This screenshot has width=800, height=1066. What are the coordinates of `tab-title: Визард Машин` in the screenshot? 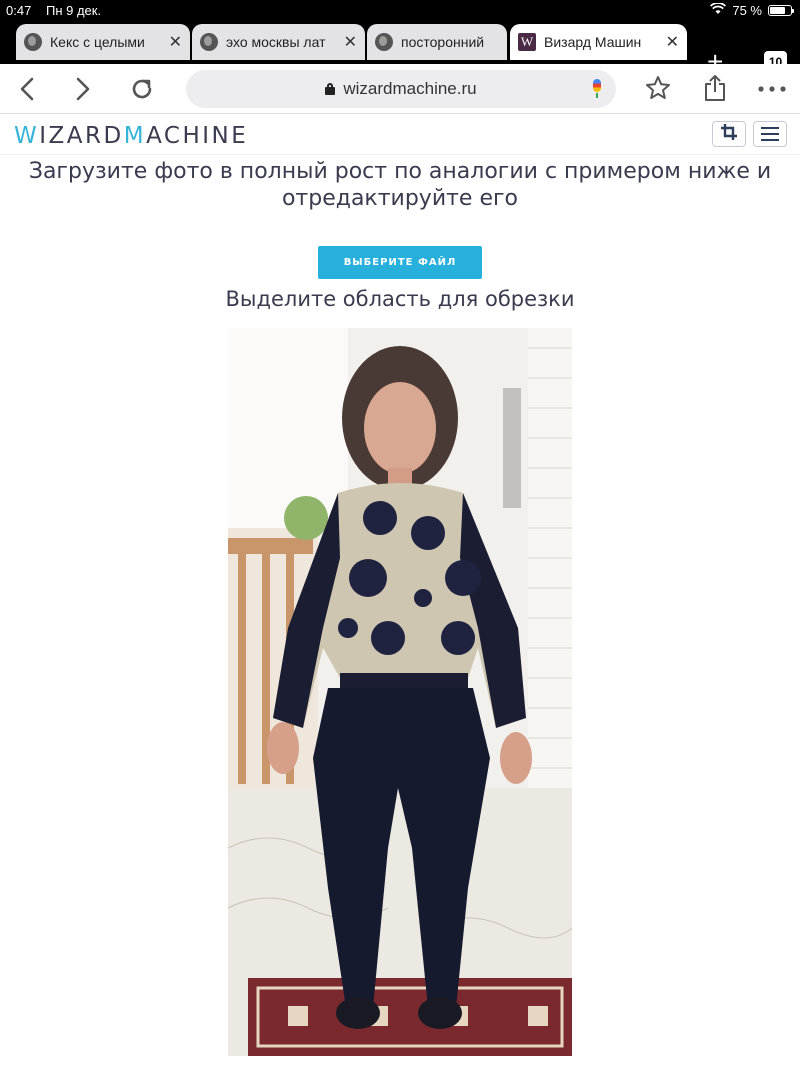 It's located at (593, 42).